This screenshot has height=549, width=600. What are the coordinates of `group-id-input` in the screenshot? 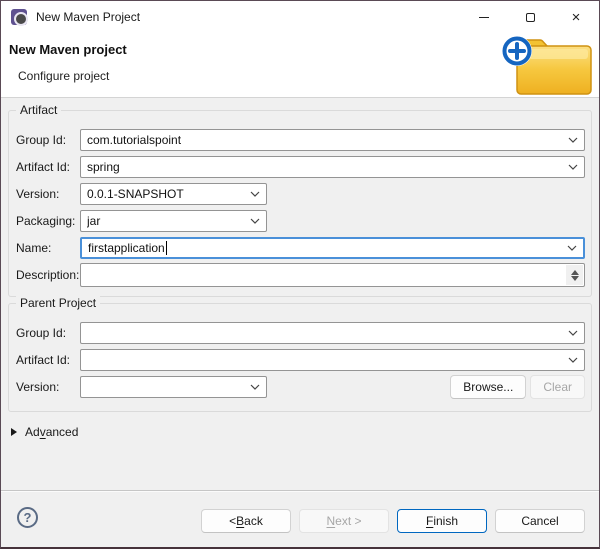 It's located at (332, 140).